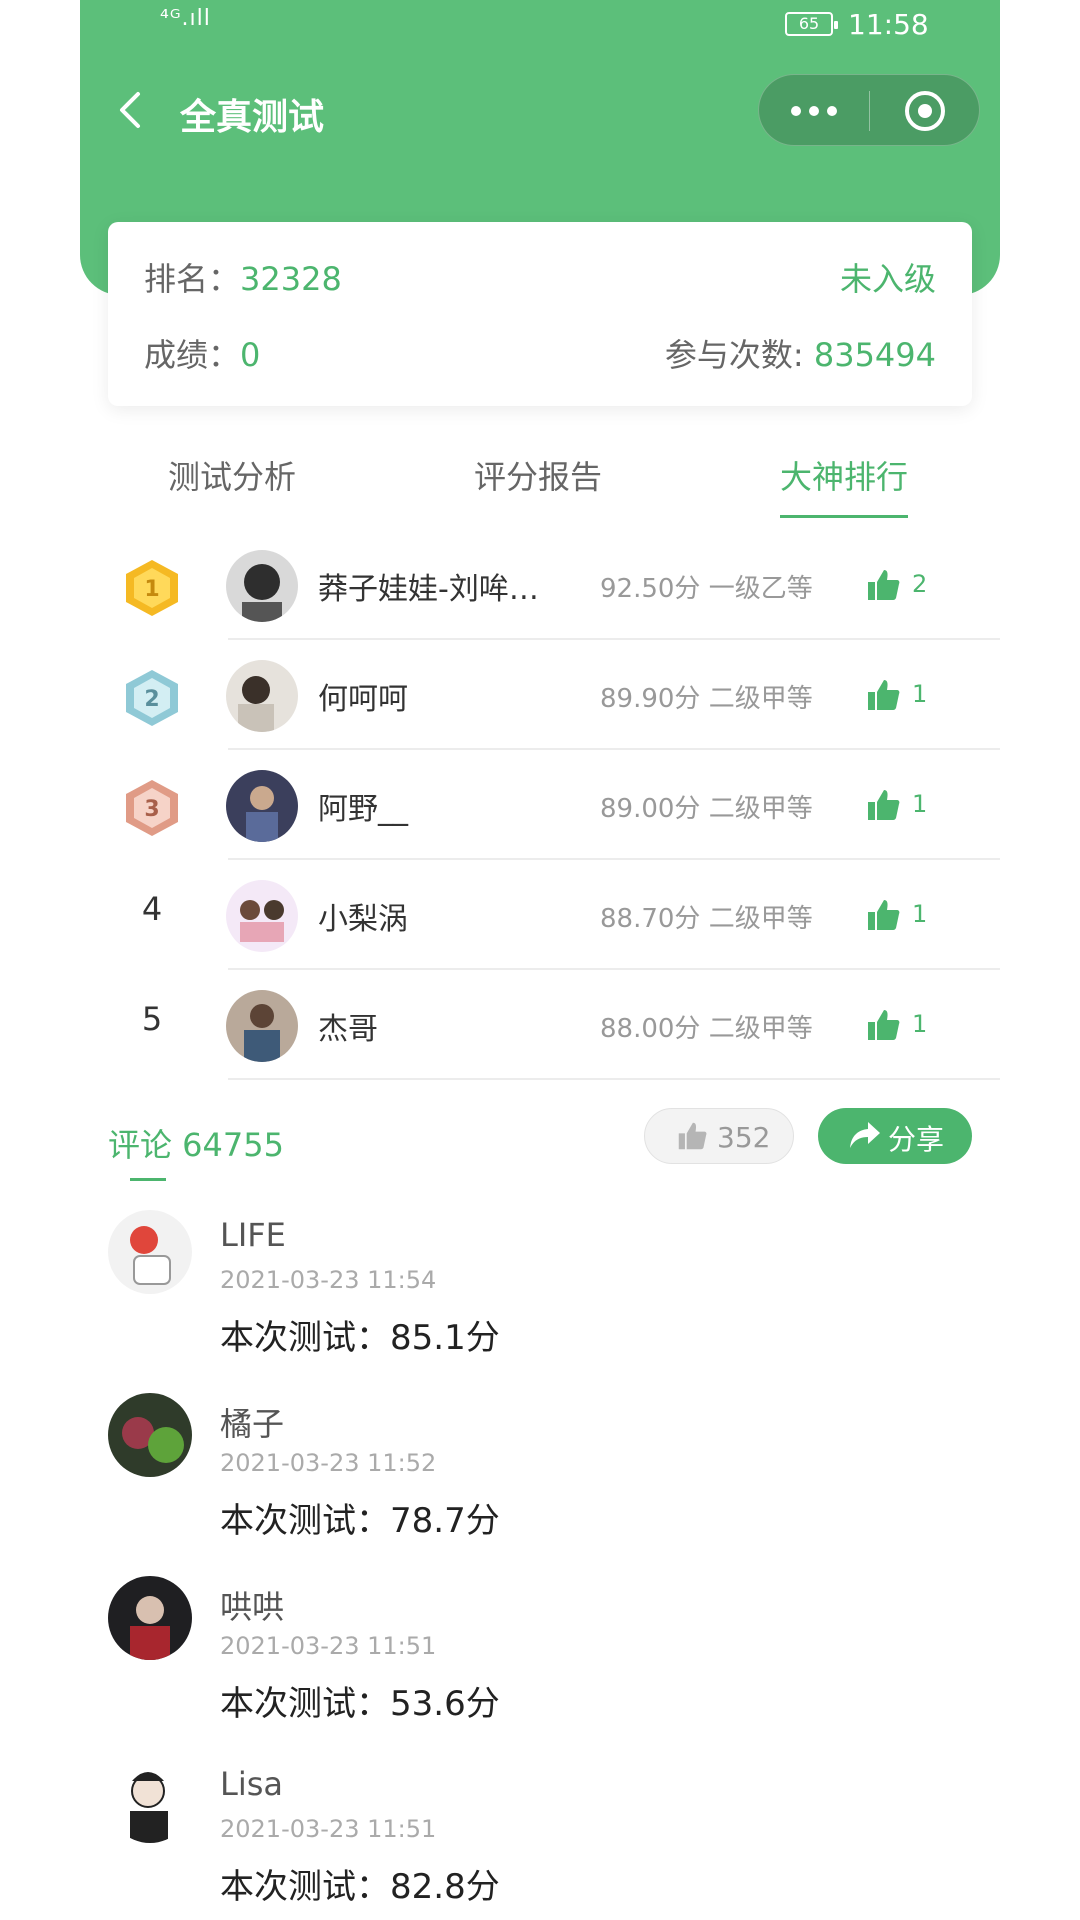  I want to click on capsule-divider, so click(869, 111).